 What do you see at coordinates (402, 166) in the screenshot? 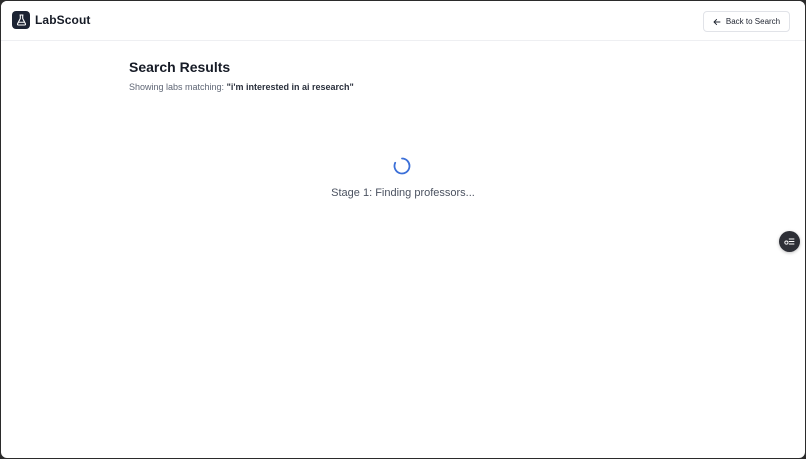
I see `loading-spinner-icon` at bounding box center [402, 166].